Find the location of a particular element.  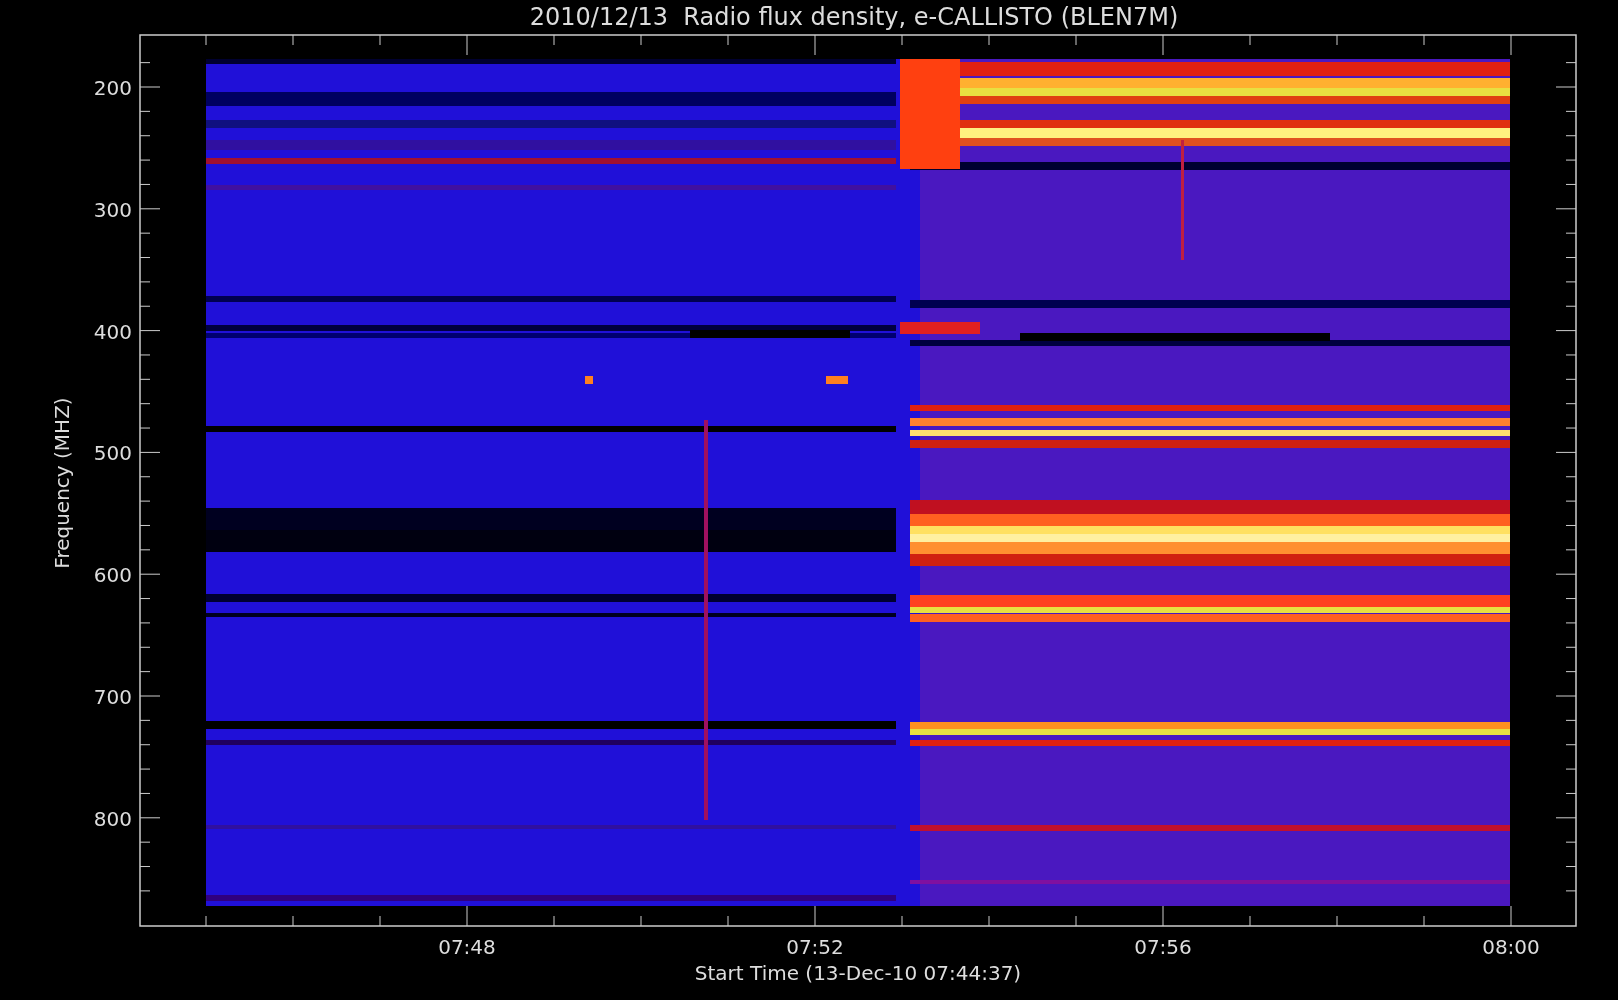

y-tick-label: 400 is located at coordinates (112, 331).